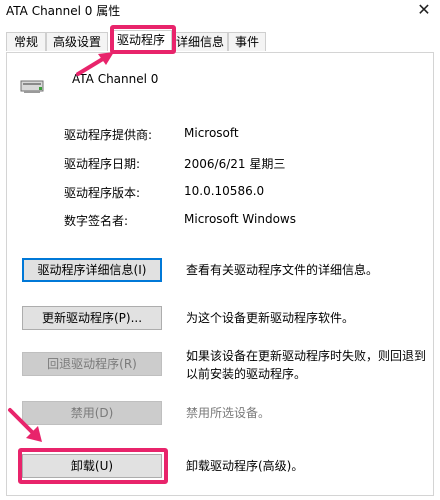  What do you see at coordinates (92, 270) in the screenshot?
I see `driver-details-button: 驱动程序详细信息(I)` at bounding box center [92, 270].